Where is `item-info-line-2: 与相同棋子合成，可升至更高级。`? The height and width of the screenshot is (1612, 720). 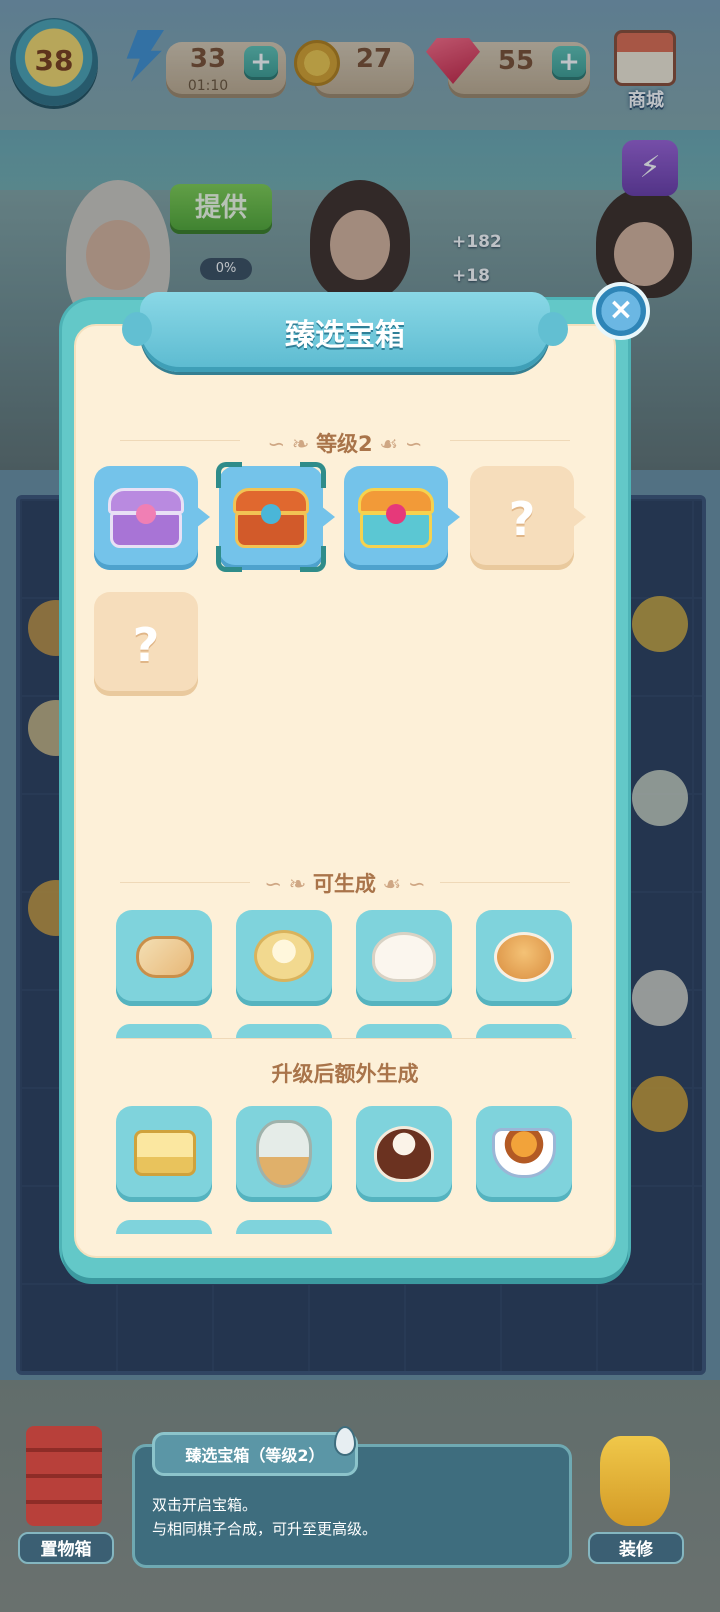
item-info-line-2: 与相同棋子合成，可升至更高级。 is located at coordinates (265, 1529).